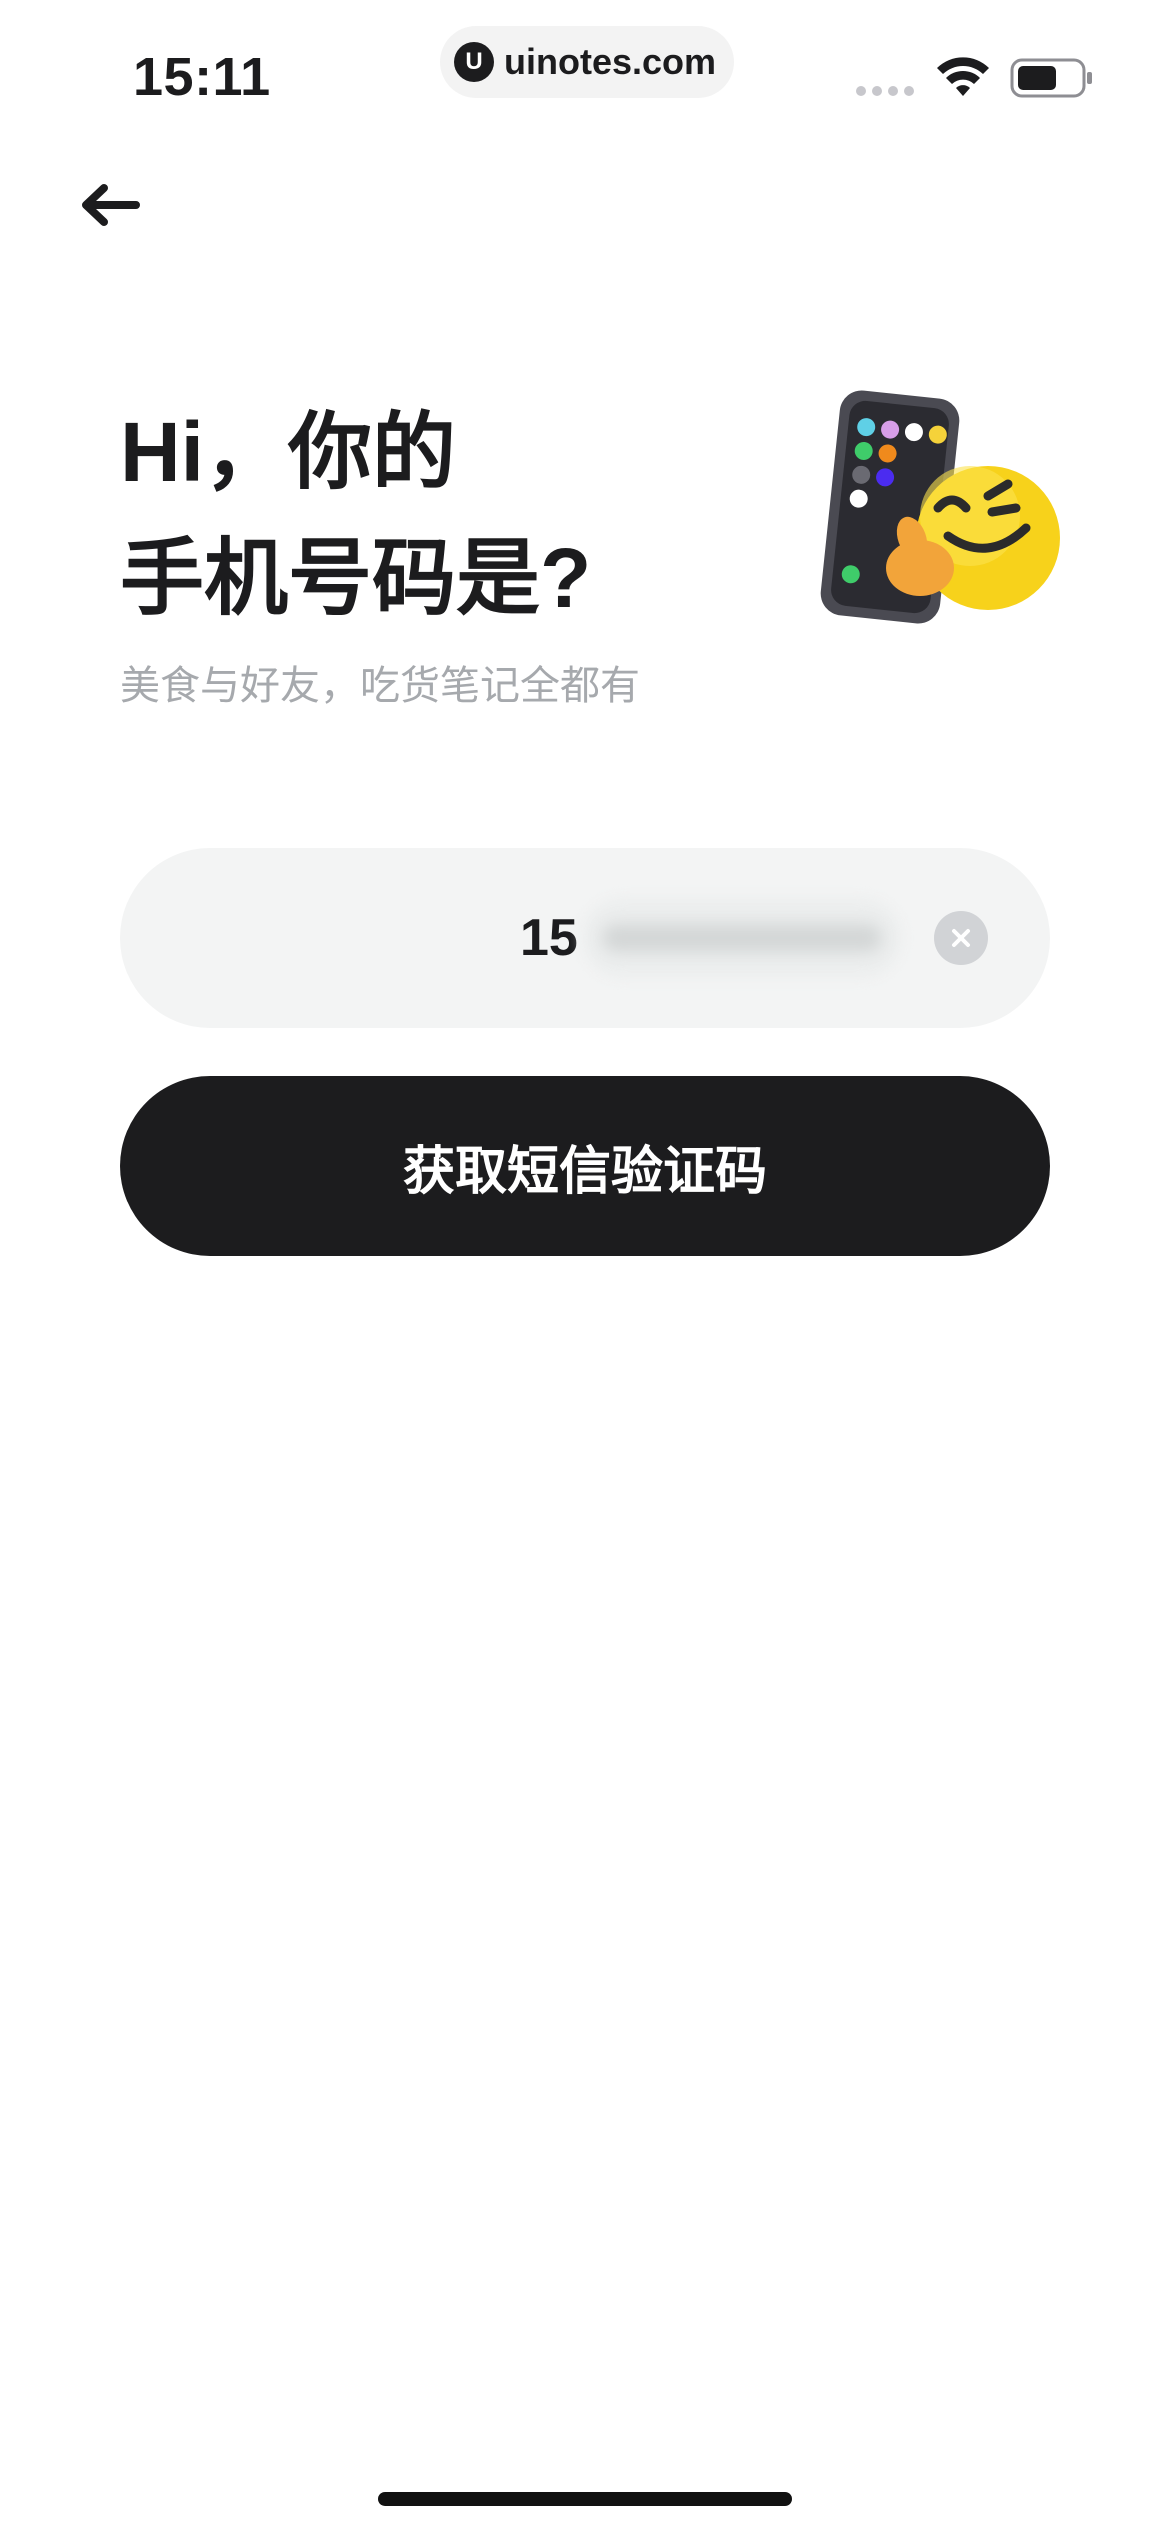 This screenshot has height=2532, width=1170. What do you see at coordinates (585, 938) in the screenshot?
I see `phone-number-input: 15` at bounding box center [585, 938].